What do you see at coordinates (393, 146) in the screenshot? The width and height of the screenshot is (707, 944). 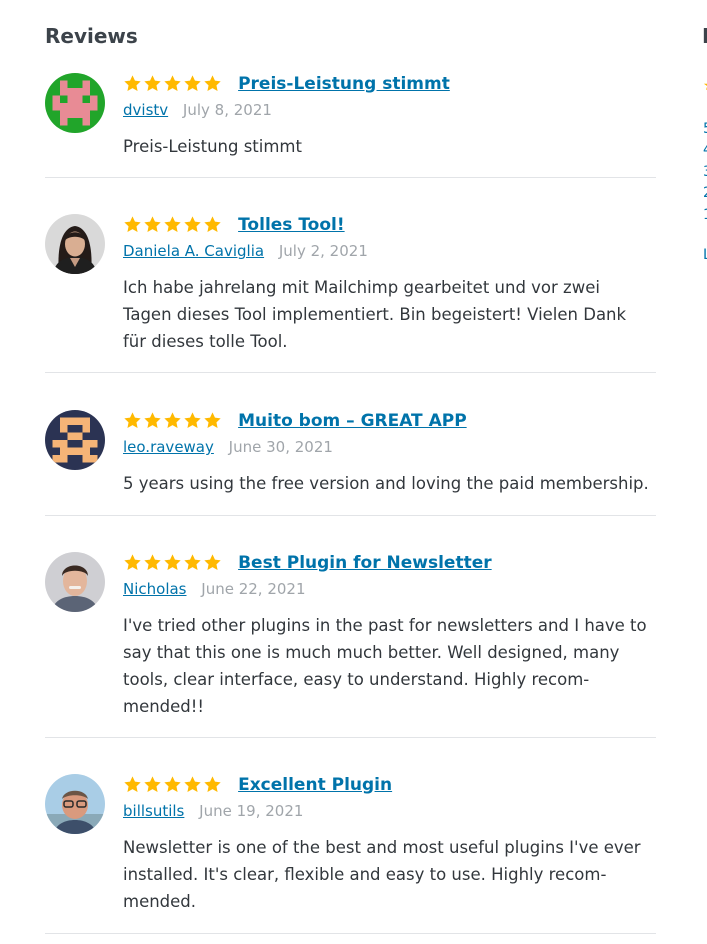 I see `review-body: Preis-Leistung stimmt` at bounding box center [393, 146].